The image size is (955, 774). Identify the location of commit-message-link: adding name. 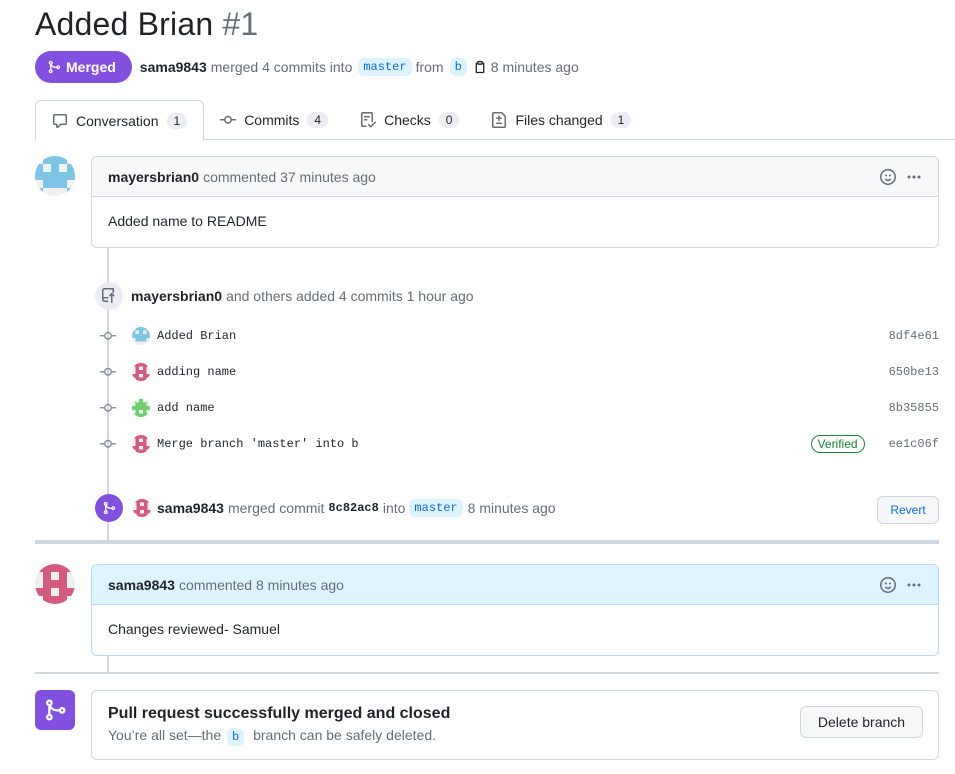
(196, 372).